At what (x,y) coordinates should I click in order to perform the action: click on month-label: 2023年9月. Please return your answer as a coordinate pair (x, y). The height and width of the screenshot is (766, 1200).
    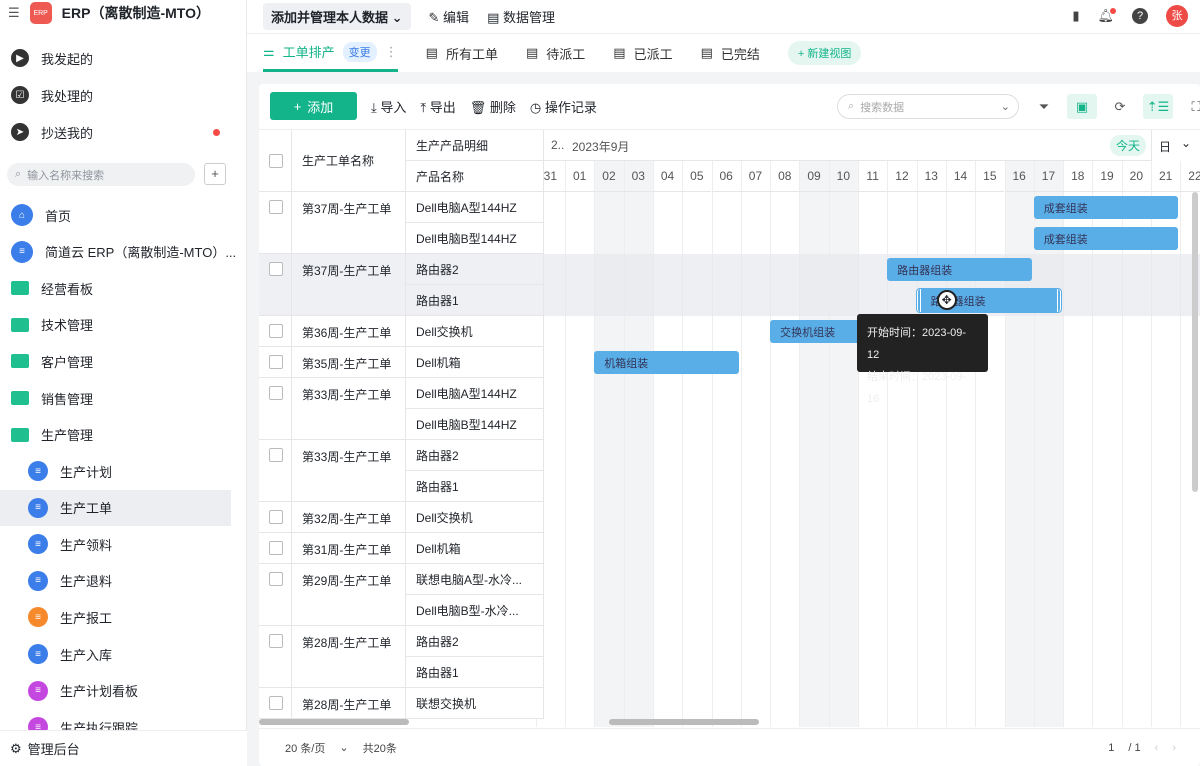
    Looking at the image, I should click on (601, 147).